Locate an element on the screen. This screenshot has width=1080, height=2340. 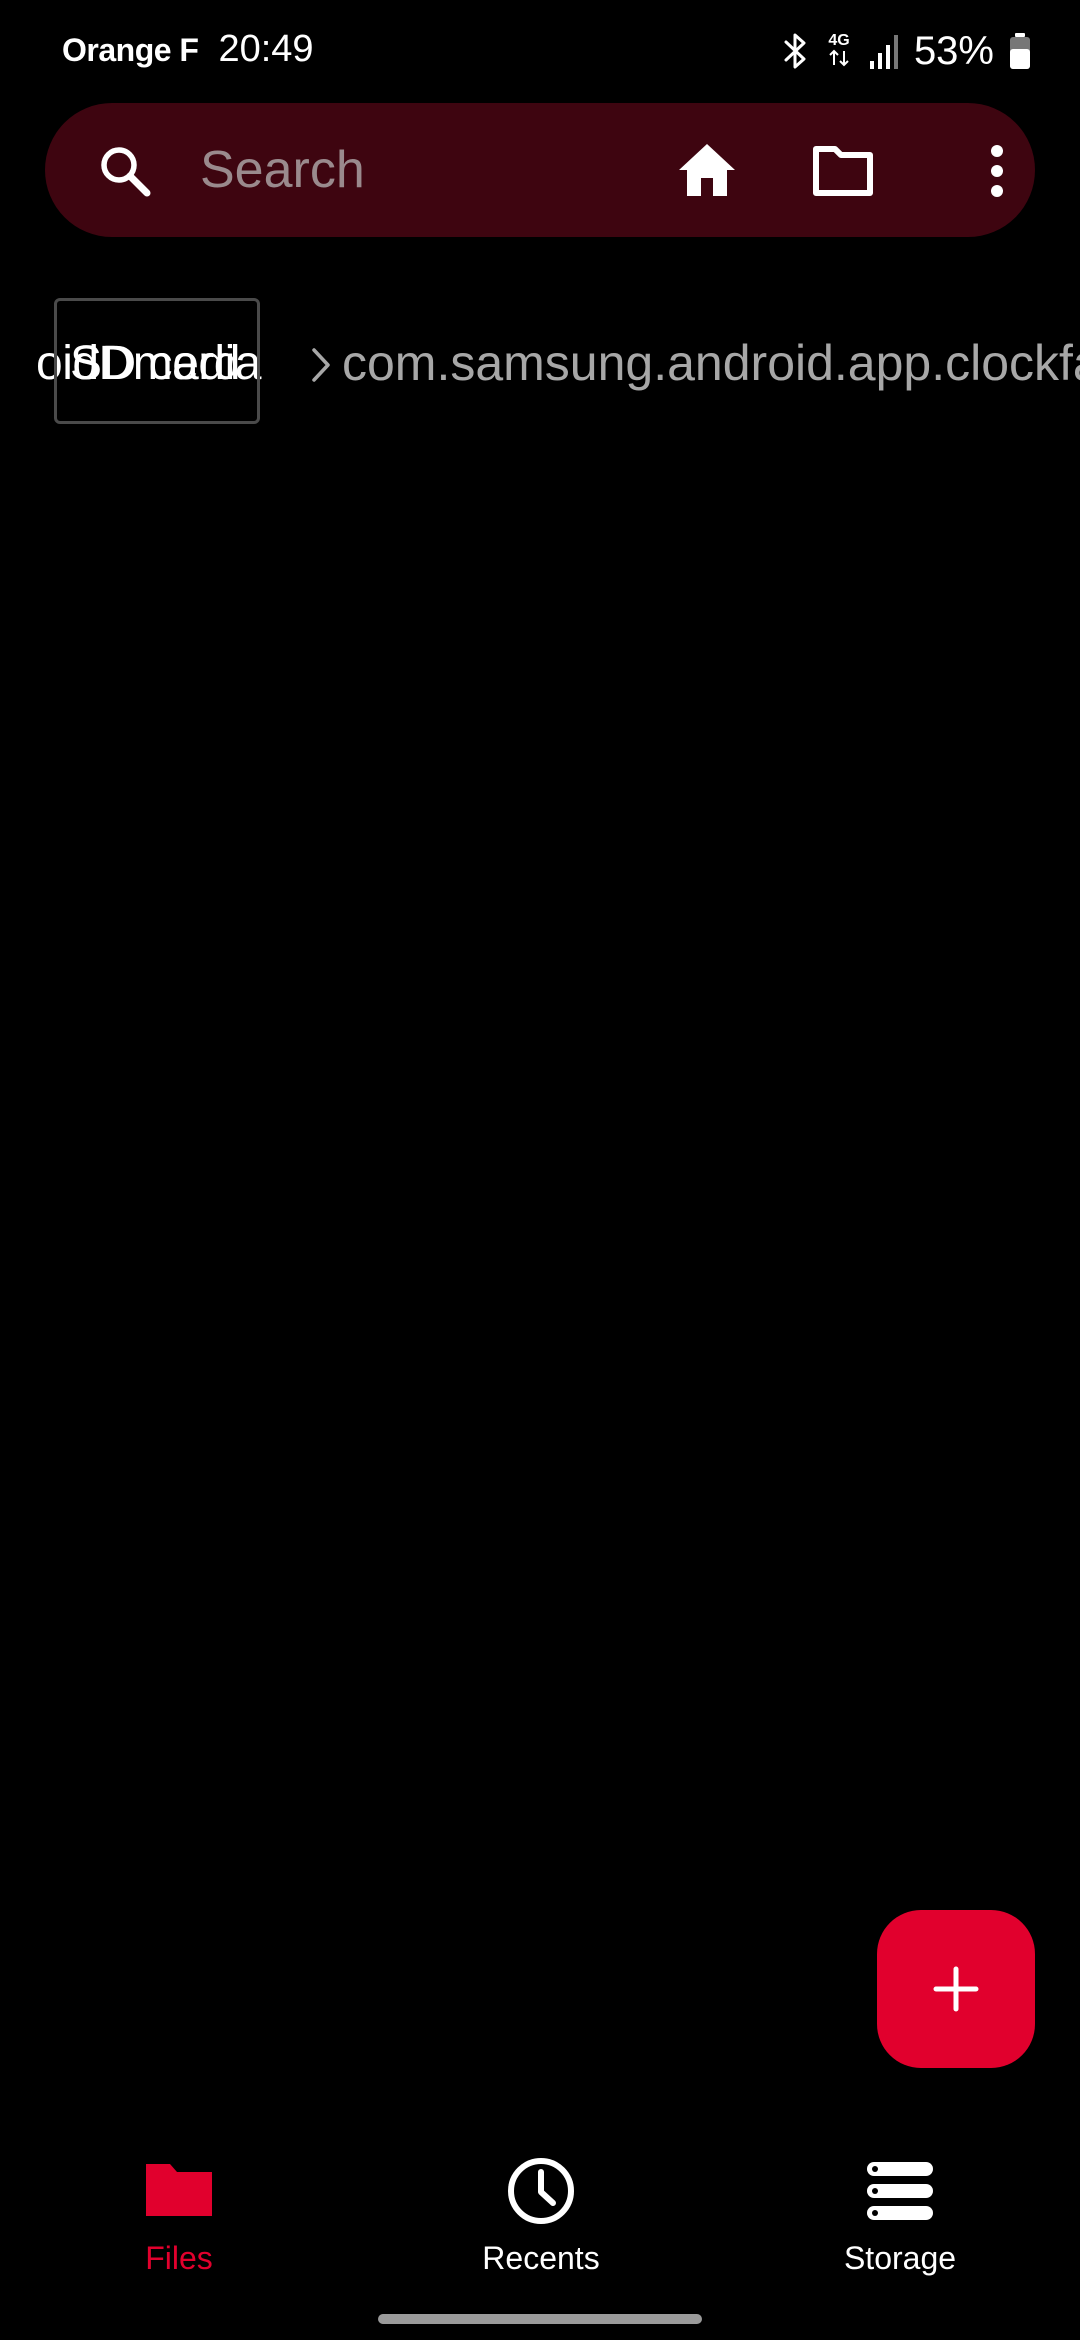
clock-icon is located at coordinates (541, 2191).